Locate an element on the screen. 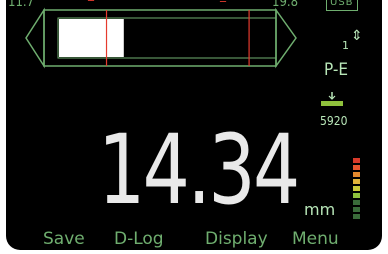  signal-strength-meter is located at coordinates (356, 189).